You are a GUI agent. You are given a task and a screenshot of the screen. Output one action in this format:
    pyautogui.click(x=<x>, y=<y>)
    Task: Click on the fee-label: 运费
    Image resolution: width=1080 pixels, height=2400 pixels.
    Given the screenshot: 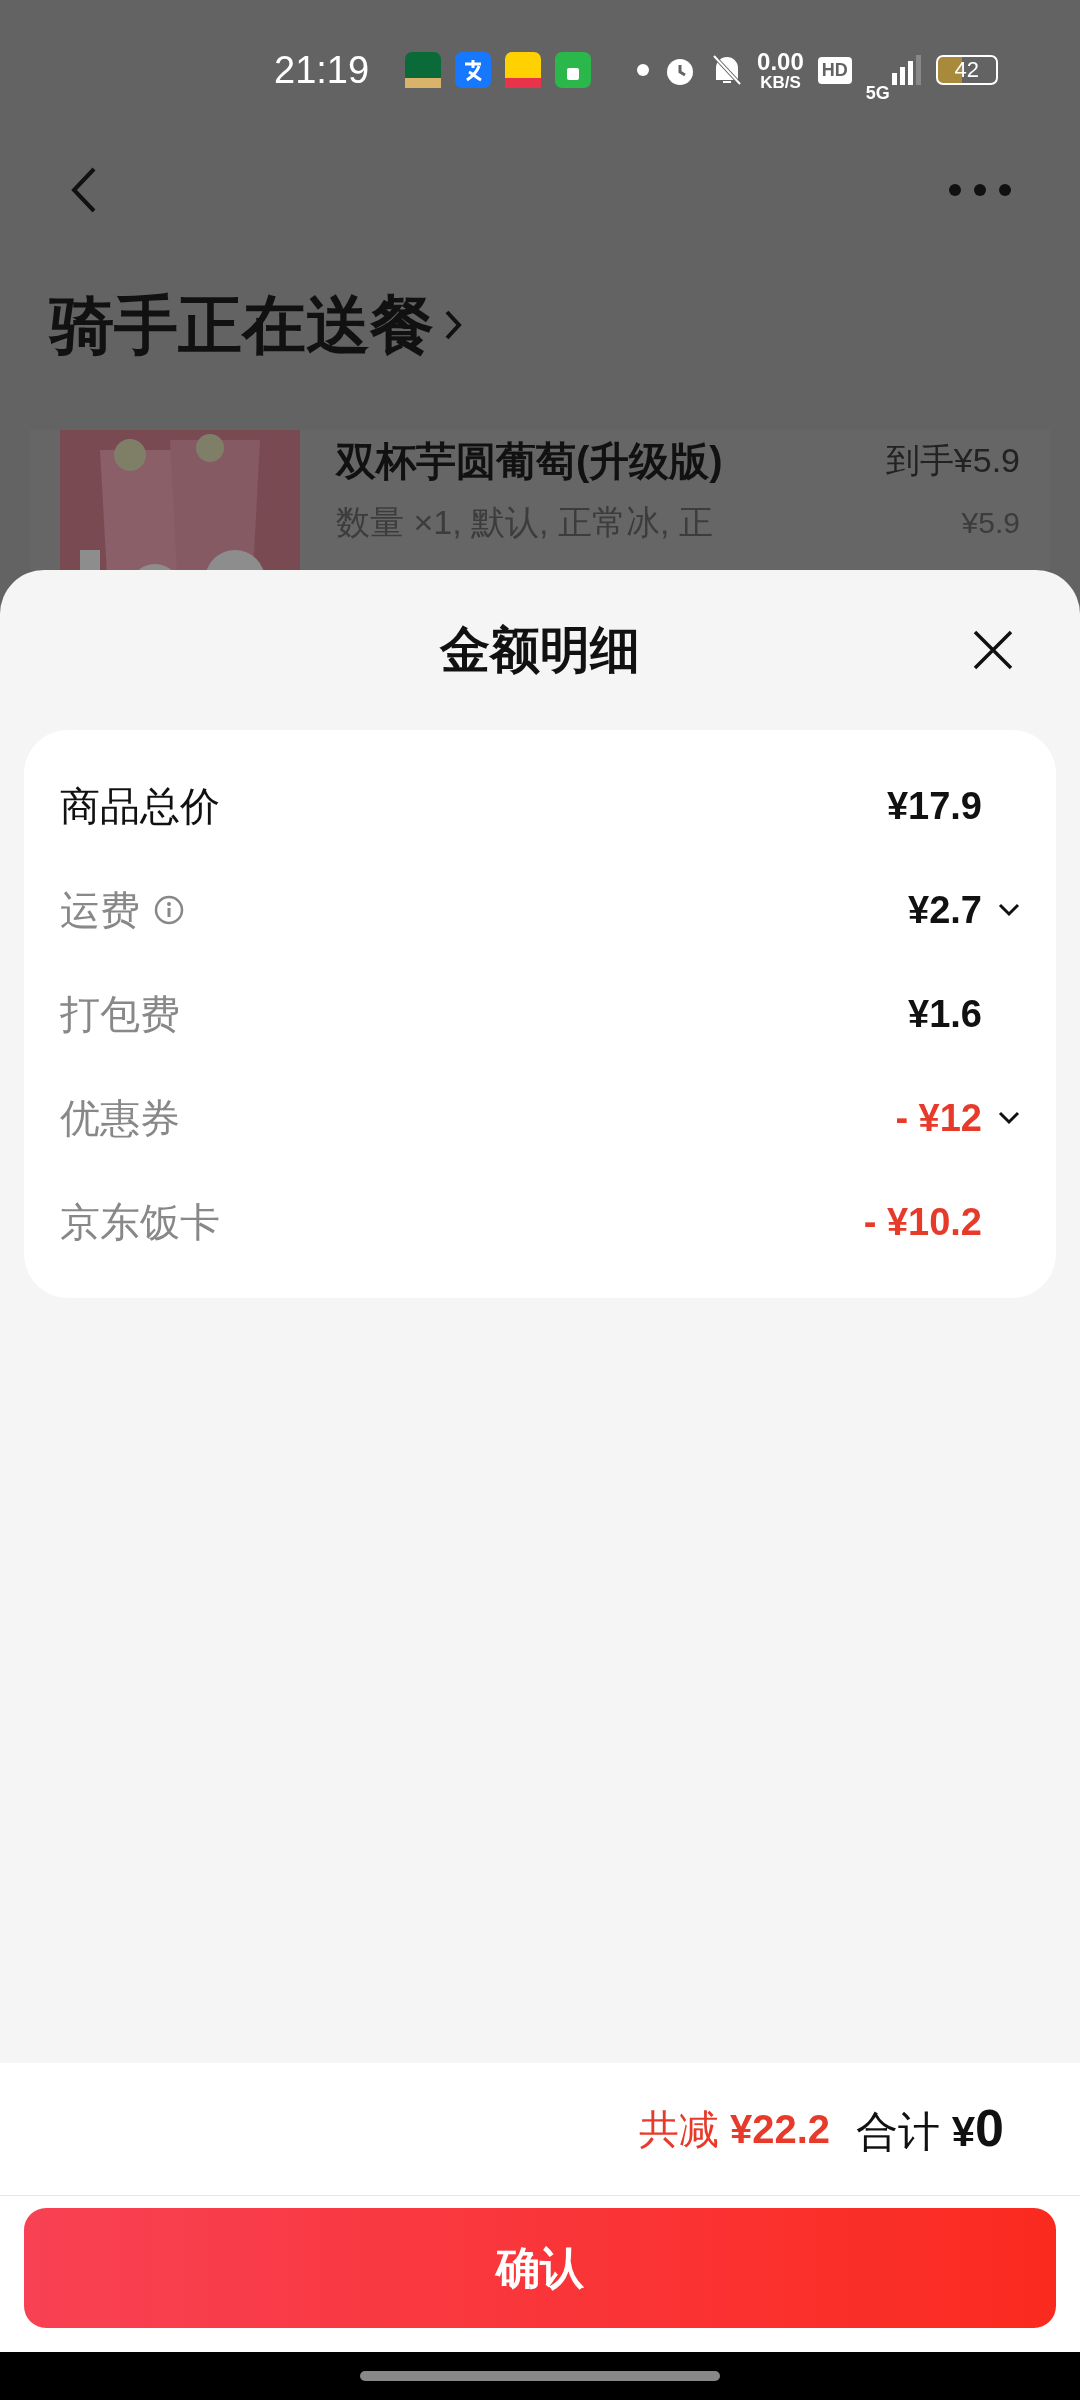 What is the action you would take?
    pyautogui.click(x=100, y=910)
    